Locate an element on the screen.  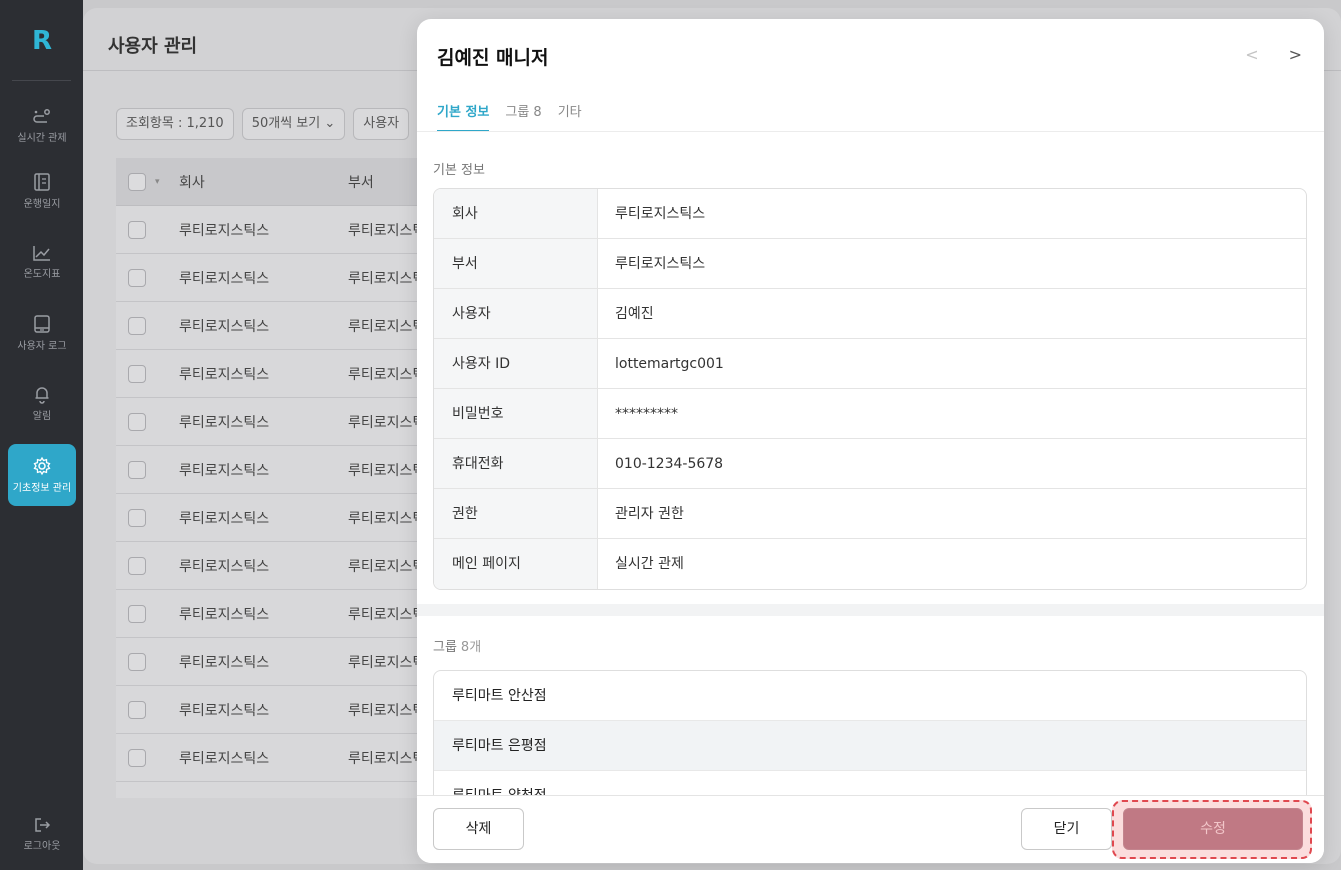
sidebar-item-alerts: 알림 is located at coordinates (42, 403).